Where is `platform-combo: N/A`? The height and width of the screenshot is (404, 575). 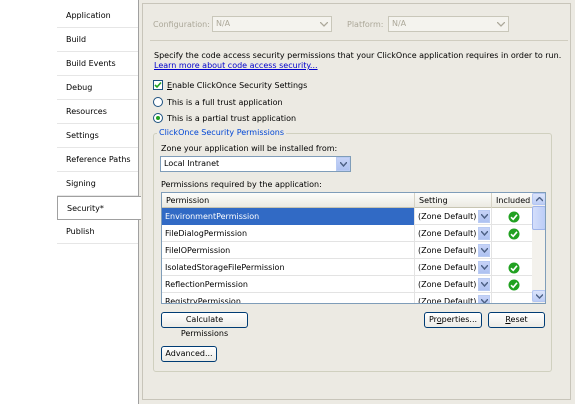 platform-combo: N/A is located at coordinates (448, 24).